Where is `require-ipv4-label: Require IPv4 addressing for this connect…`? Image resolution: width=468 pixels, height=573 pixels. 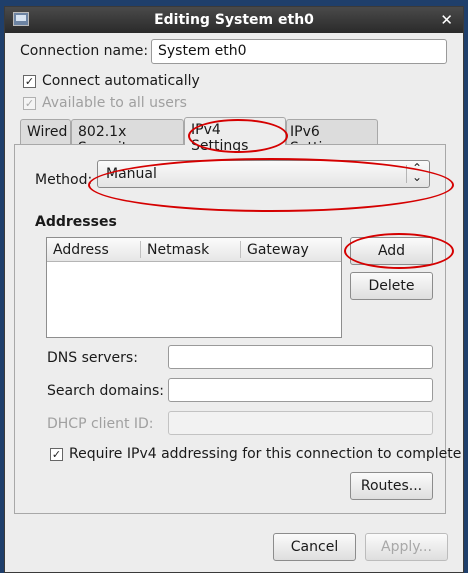 require-ipv4-label: Require IPv4 addressing for this connect… is located at coordinates (265, 454).